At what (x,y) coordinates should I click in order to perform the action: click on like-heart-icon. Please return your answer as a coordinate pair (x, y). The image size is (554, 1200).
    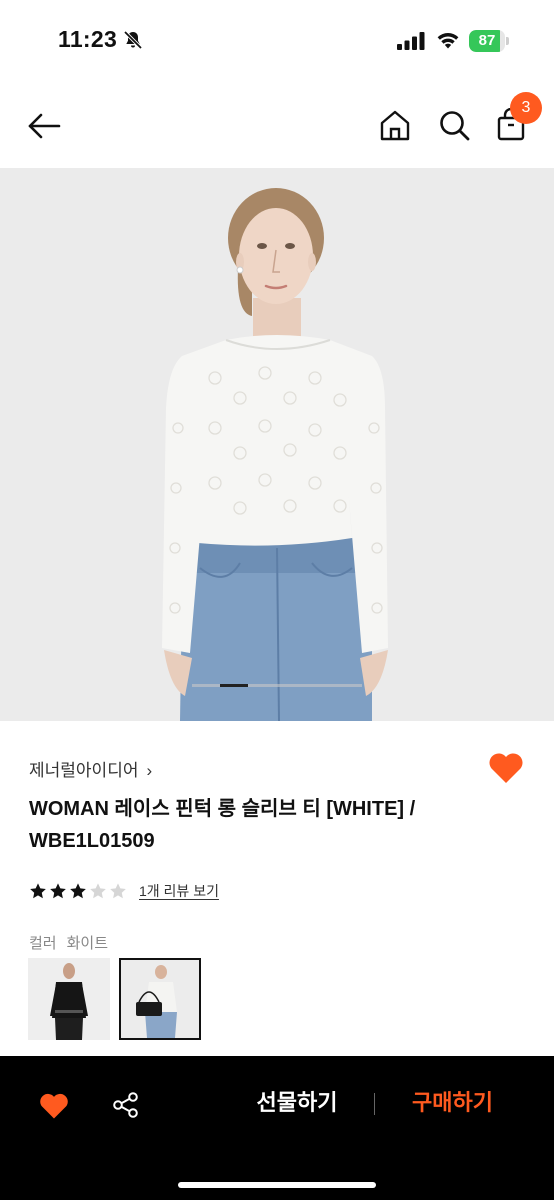
    Looking at the image, I should click on (54, 1106).